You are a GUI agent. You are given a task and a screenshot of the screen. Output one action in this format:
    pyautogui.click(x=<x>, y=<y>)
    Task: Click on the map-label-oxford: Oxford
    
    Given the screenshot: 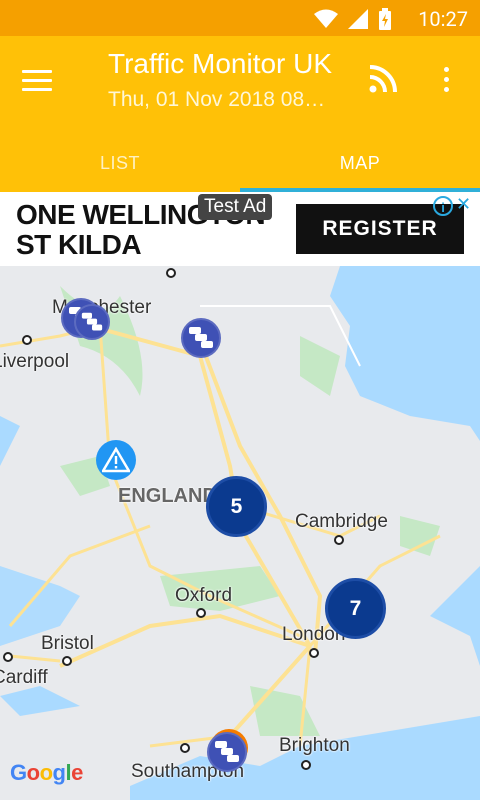 What is the action you would take?
    pyautogui.click(x=204, y=595)
    